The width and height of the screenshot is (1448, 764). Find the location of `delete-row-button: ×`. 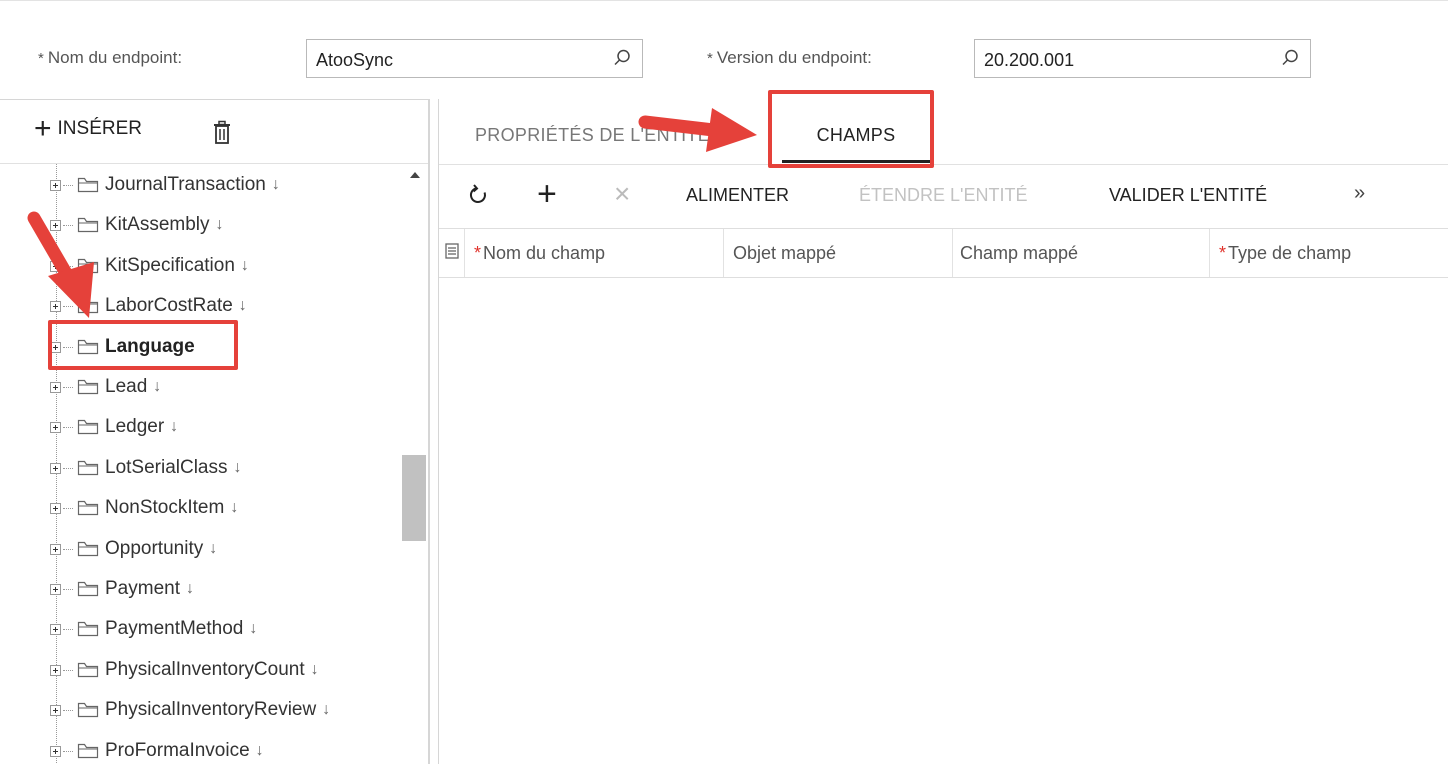

delete-row-button: × is located at coordinates (622, 194).